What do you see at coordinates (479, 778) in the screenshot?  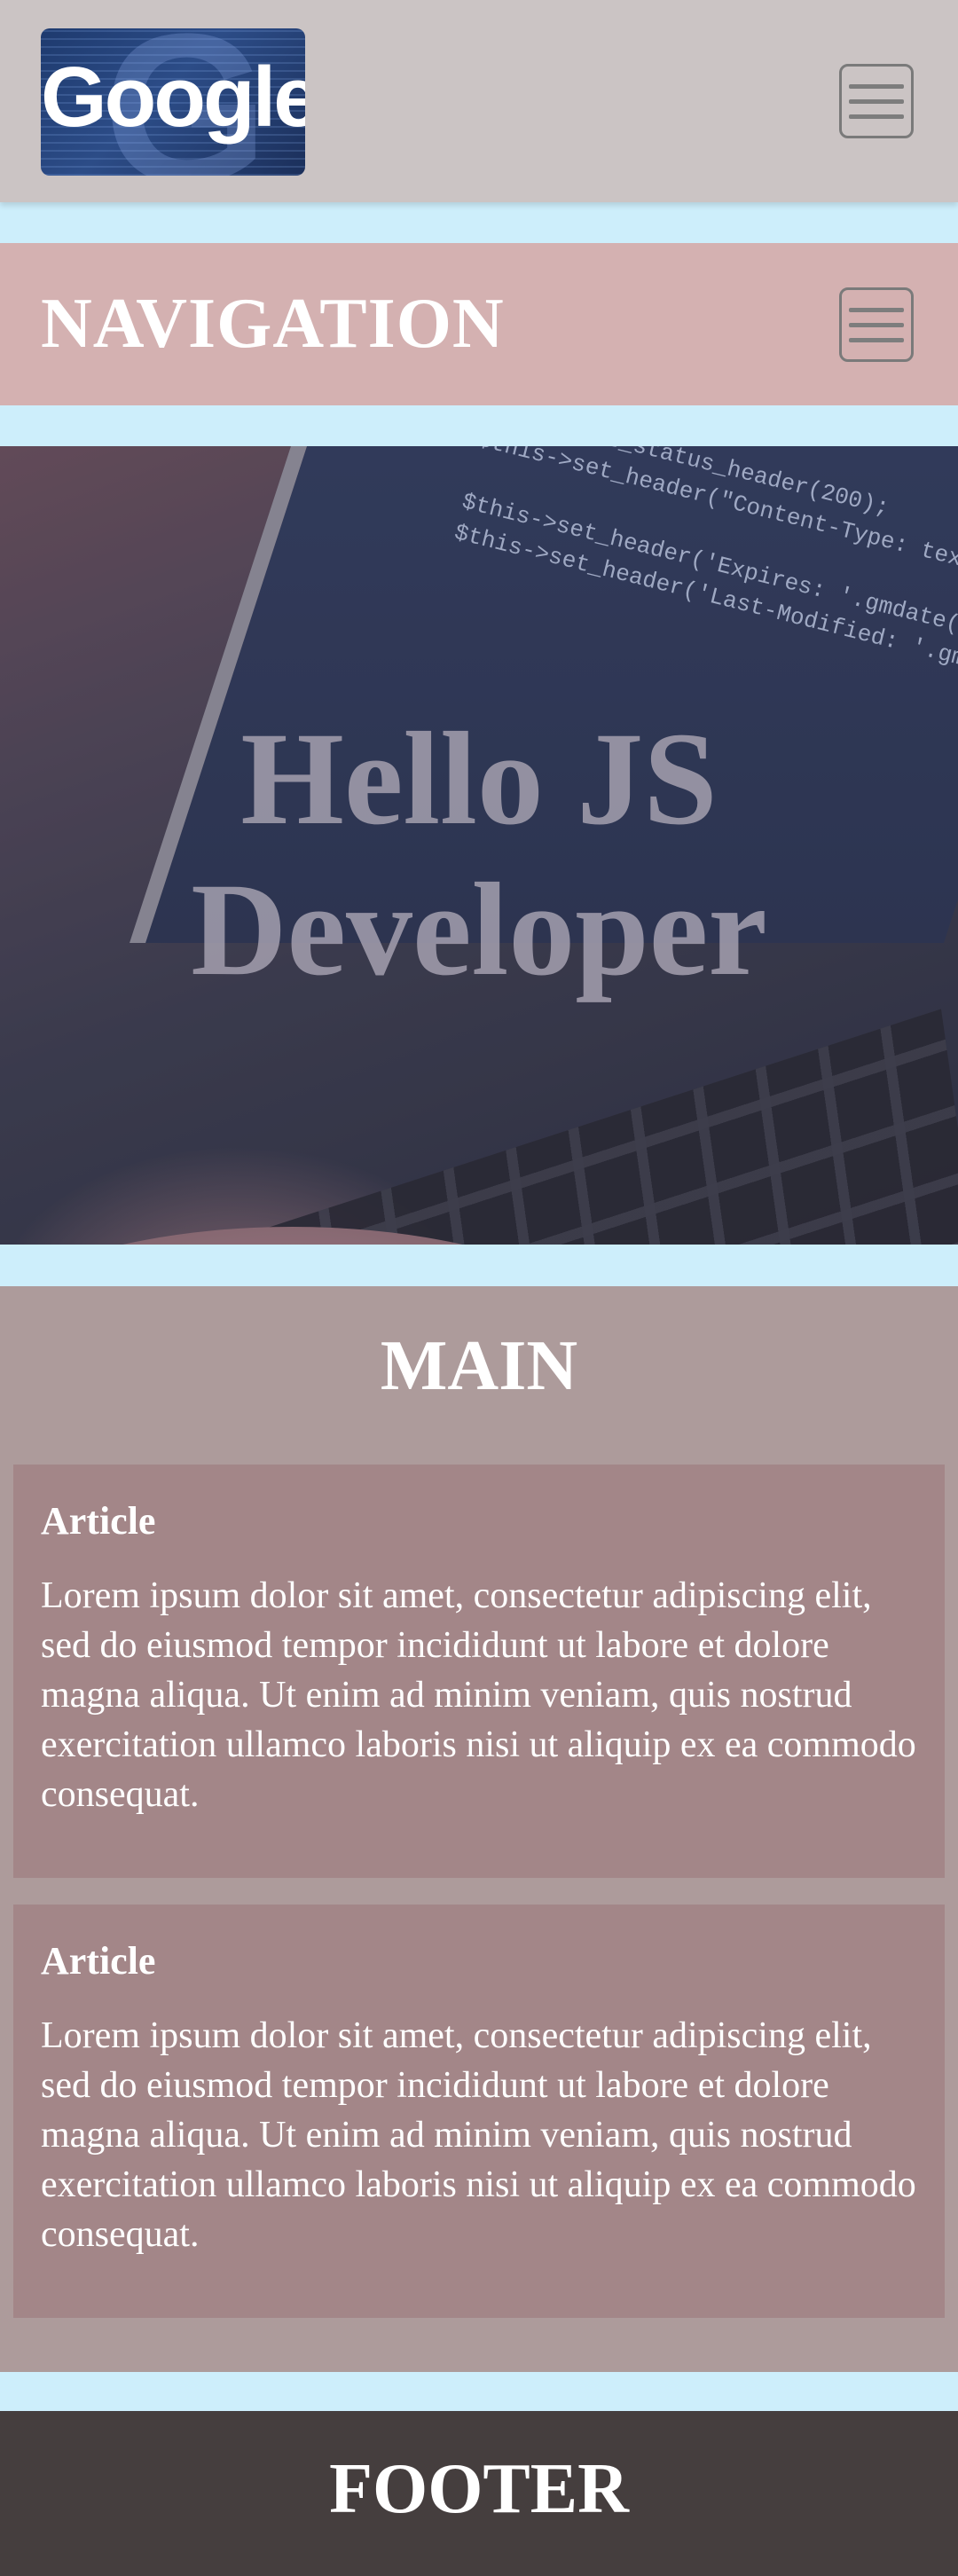 I see `hero-headline-line1: Hello JS` at bounding box center [479, 778].